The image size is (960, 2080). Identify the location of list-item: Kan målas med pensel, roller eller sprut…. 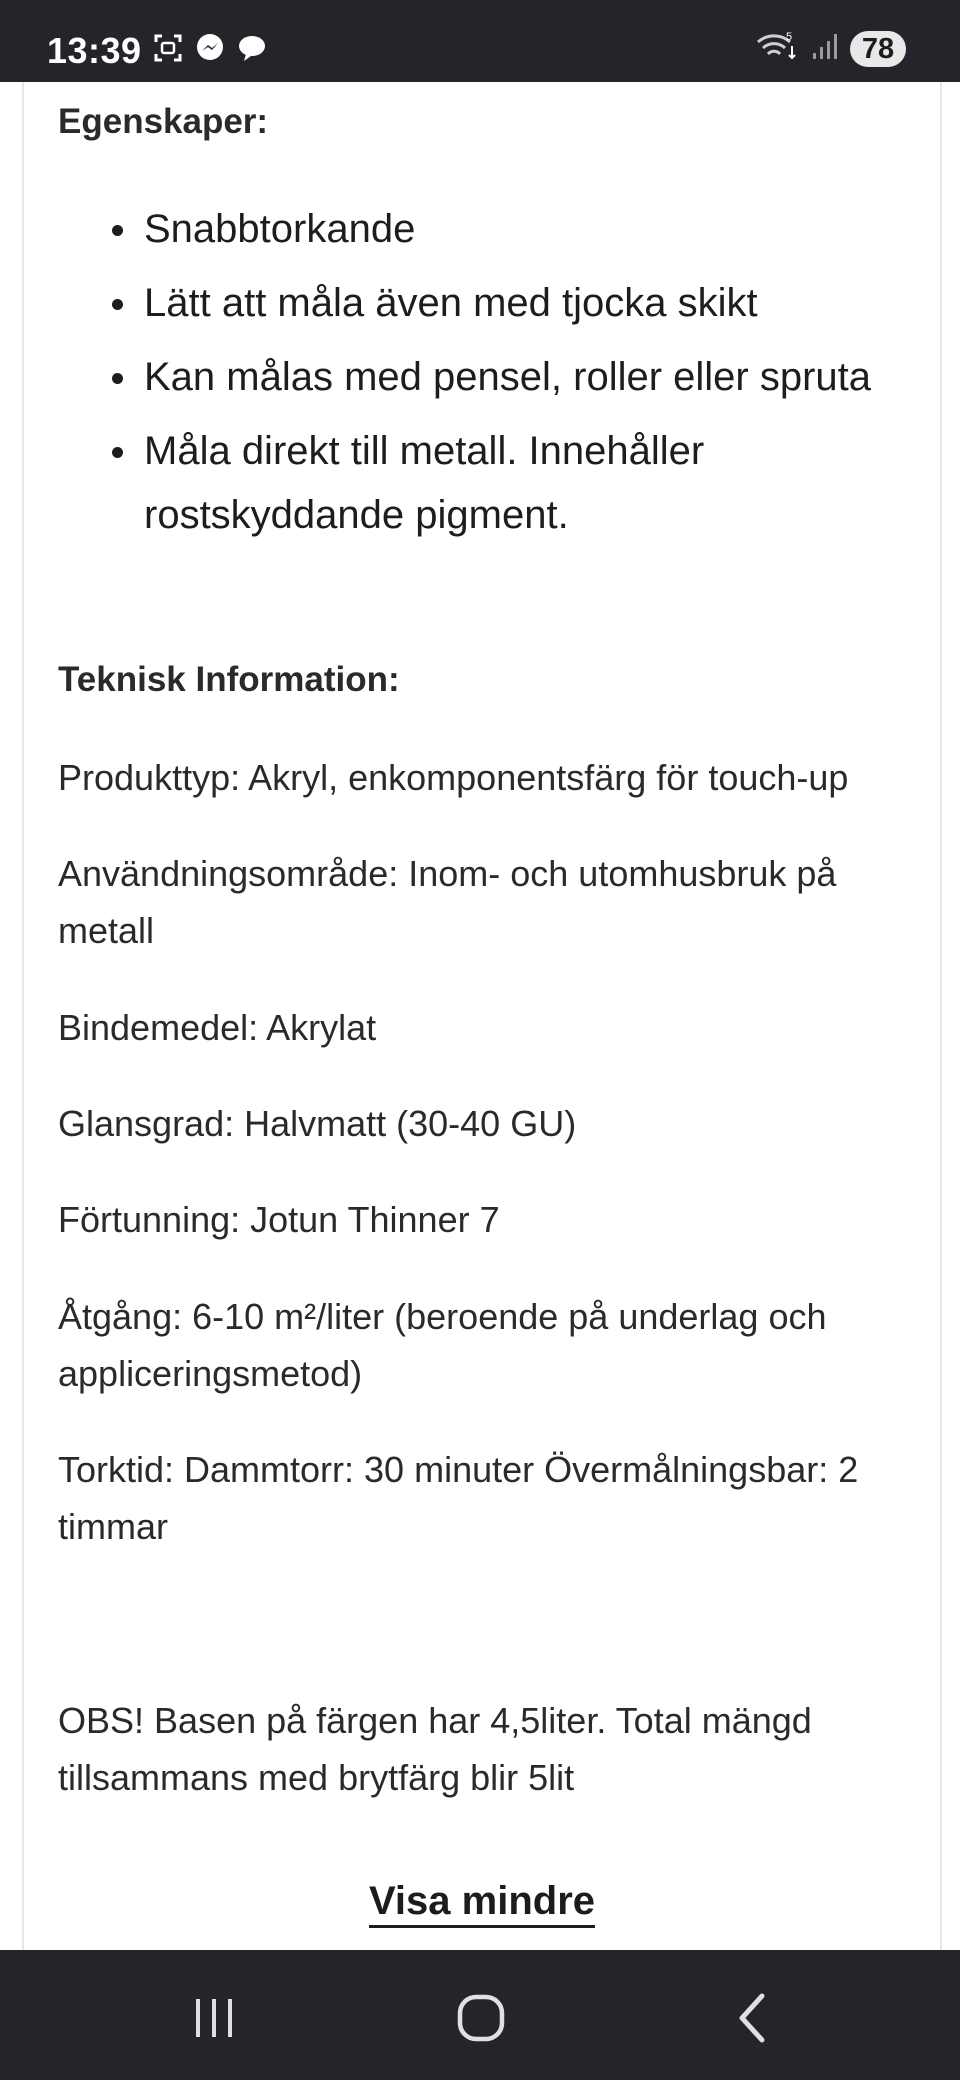
(508, 377).